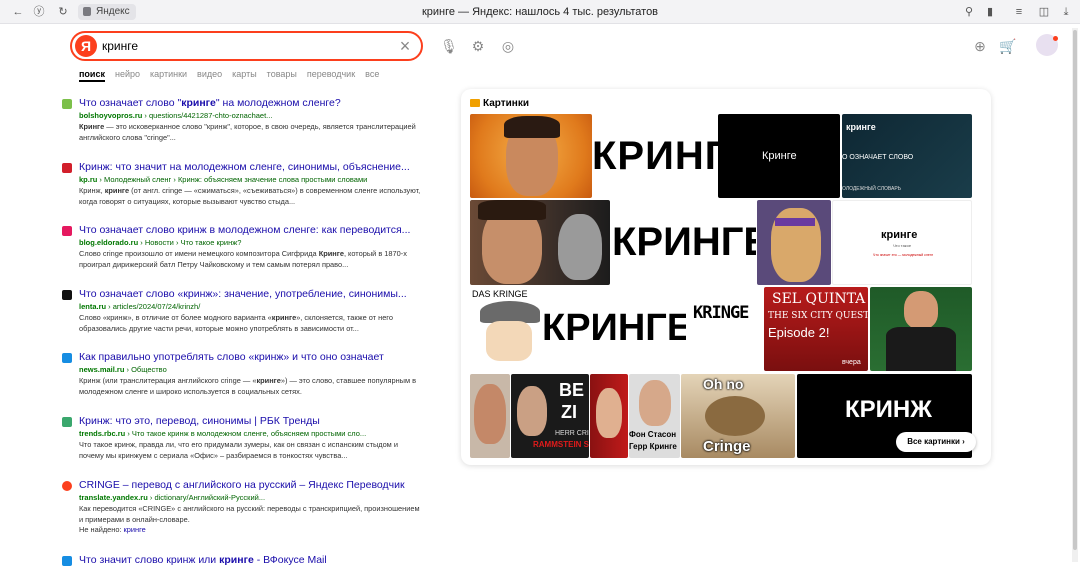 The height and width of the screenshot is (568, 1080). Describe the element at coordinates (63, 12) in the screenshot. I see `reload-icon: ↻` at that location.